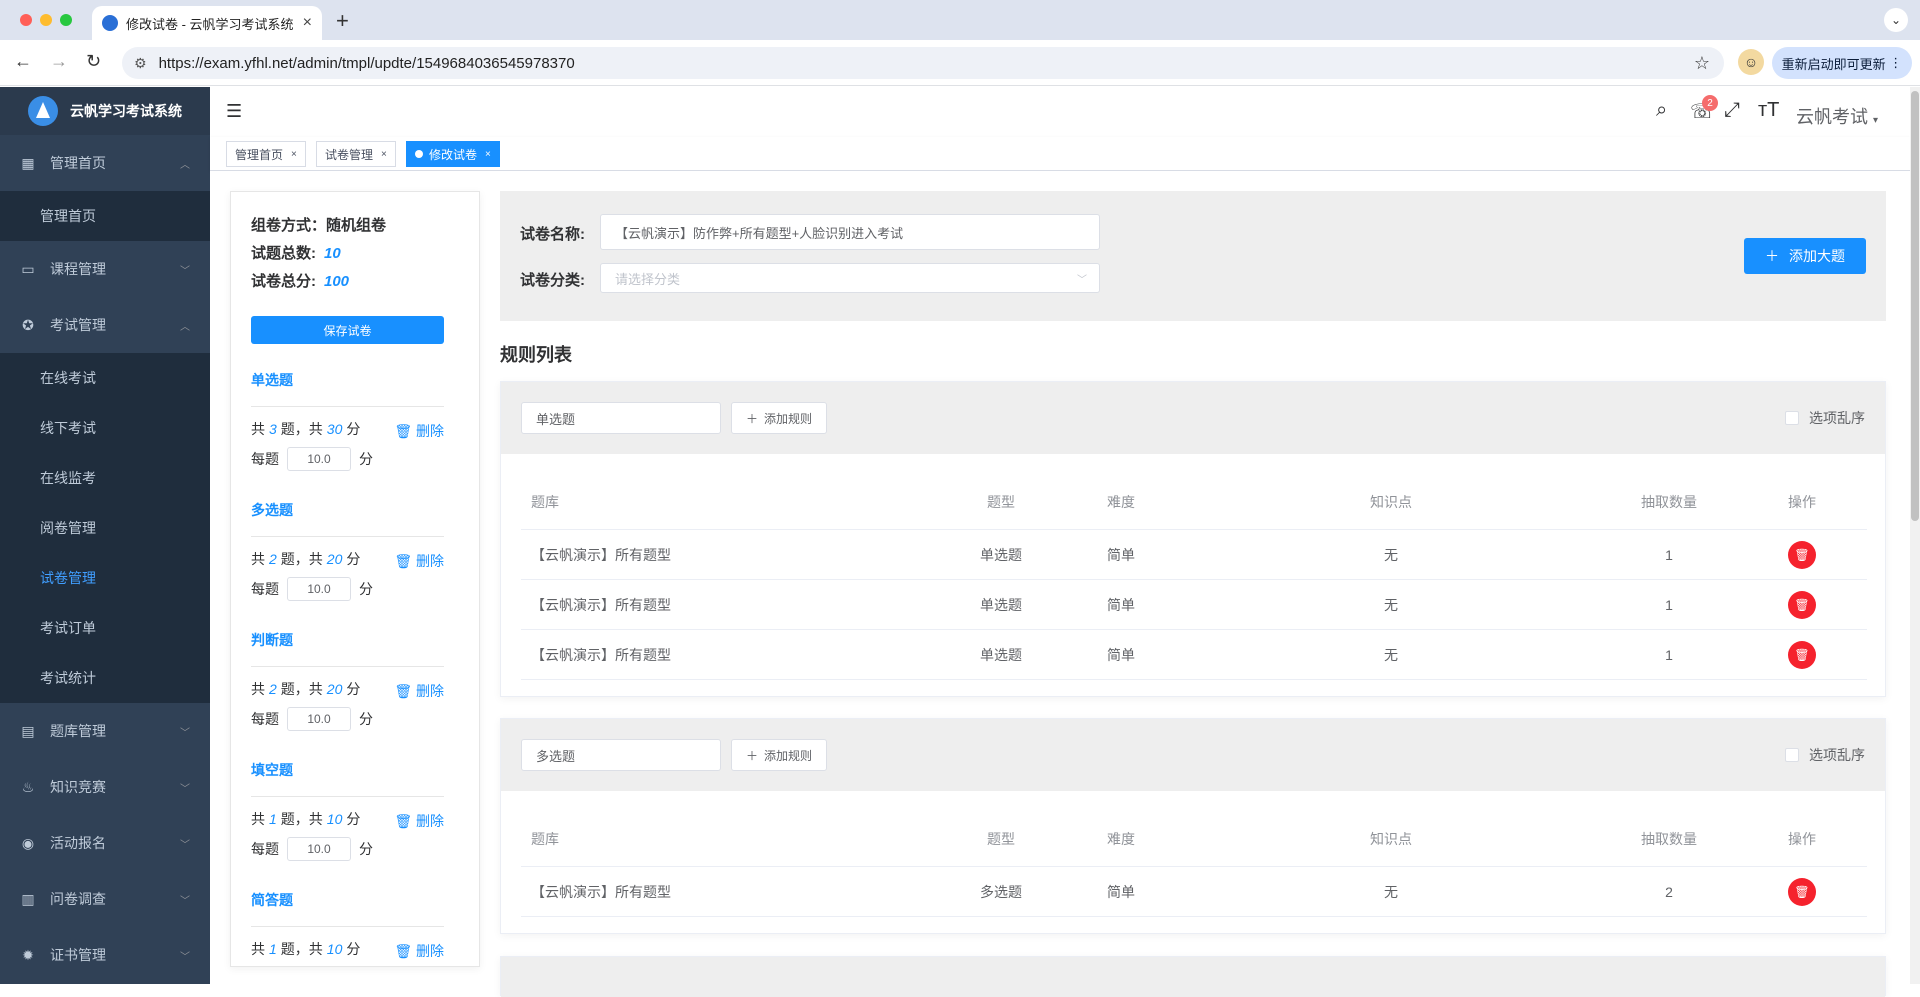  Describe the element at coordinates (1896, 20) in the screenshot. I see `tab-search-icon: ⌄` at that location.